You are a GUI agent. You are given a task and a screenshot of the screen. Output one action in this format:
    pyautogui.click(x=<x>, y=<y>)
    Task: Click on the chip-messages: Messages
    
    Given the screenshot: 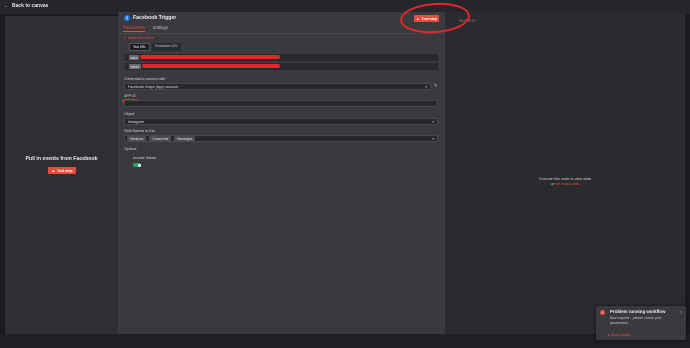 What is the action you would take?
    pyautogui.click(x=185, y=139)
    